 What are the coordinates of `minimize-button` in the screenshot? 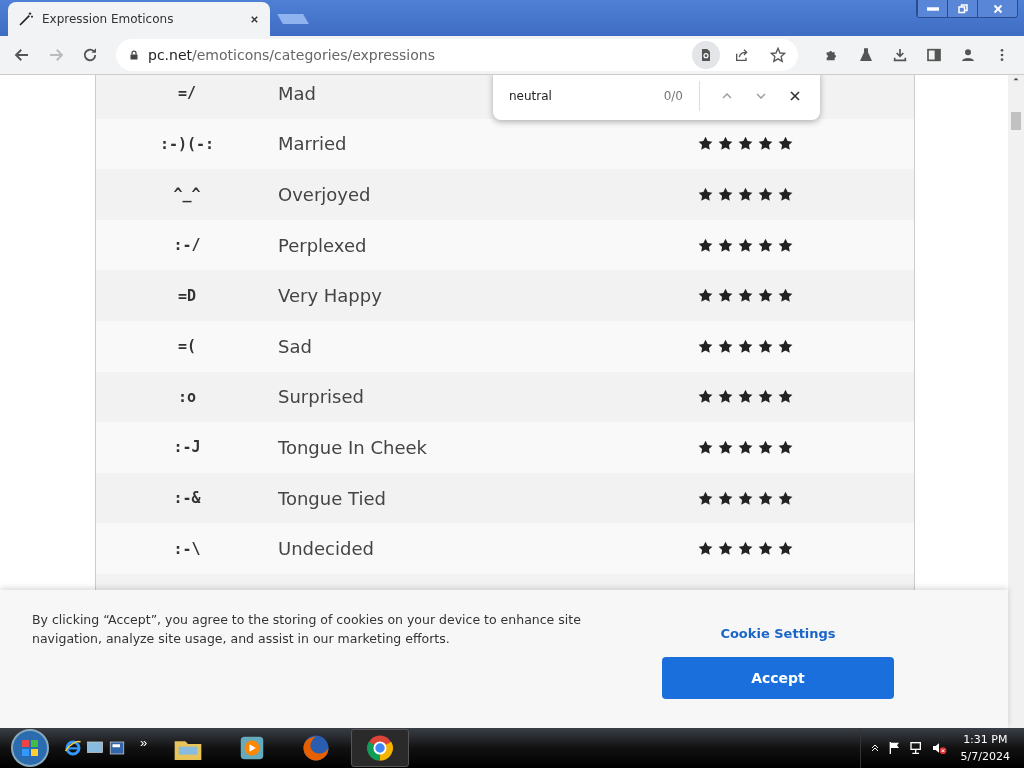 It's located at (932, 8).